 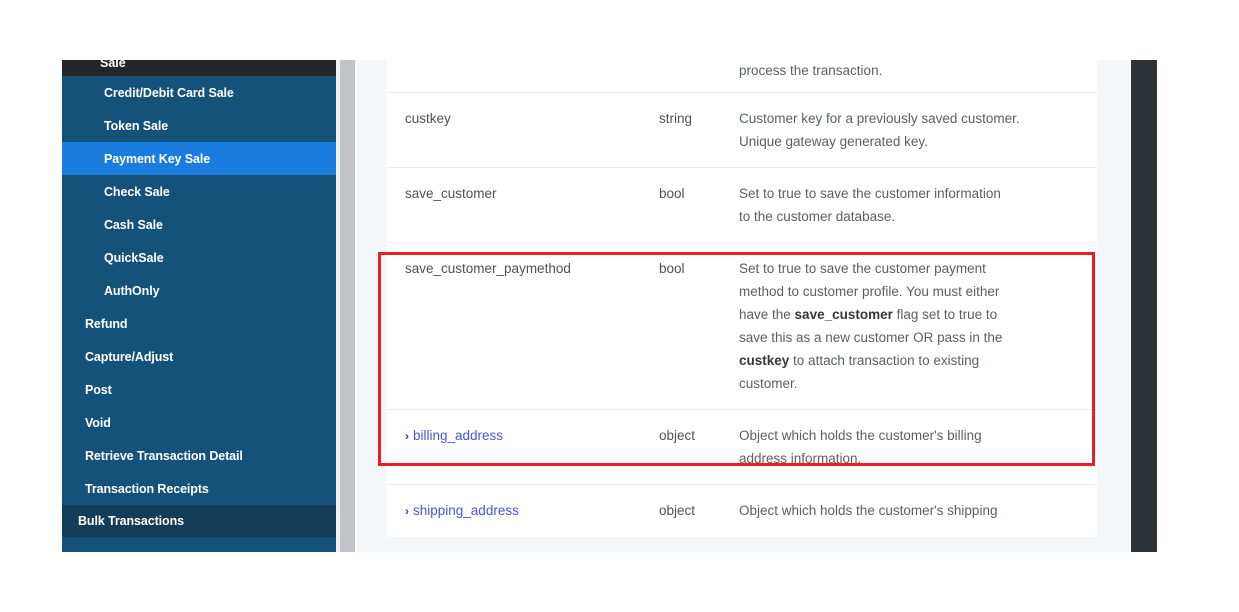 I want to click on sidebar-item-transaction-receipts: Transaction Receipts, so click(x=199, y=488).